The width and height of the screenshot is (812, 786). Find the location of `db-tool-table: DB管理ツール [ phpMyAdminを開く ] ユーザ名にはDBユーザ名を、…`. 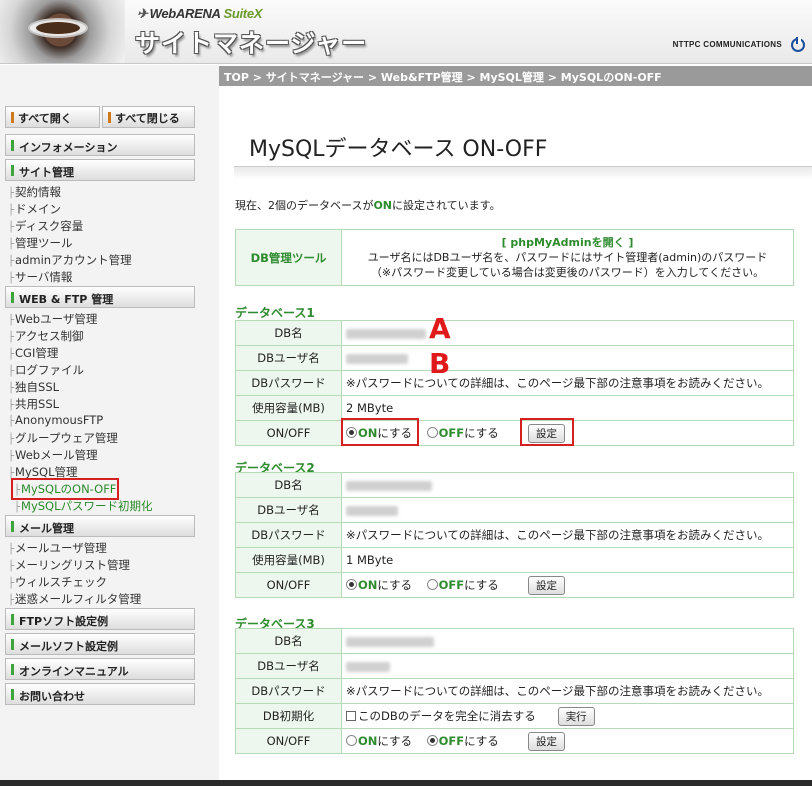

db-tool-table: DB管理ツール [ phpMyAdminを開く ] ユーザ名にはDBユーザ名を、… is located at coordinates (514, 257).